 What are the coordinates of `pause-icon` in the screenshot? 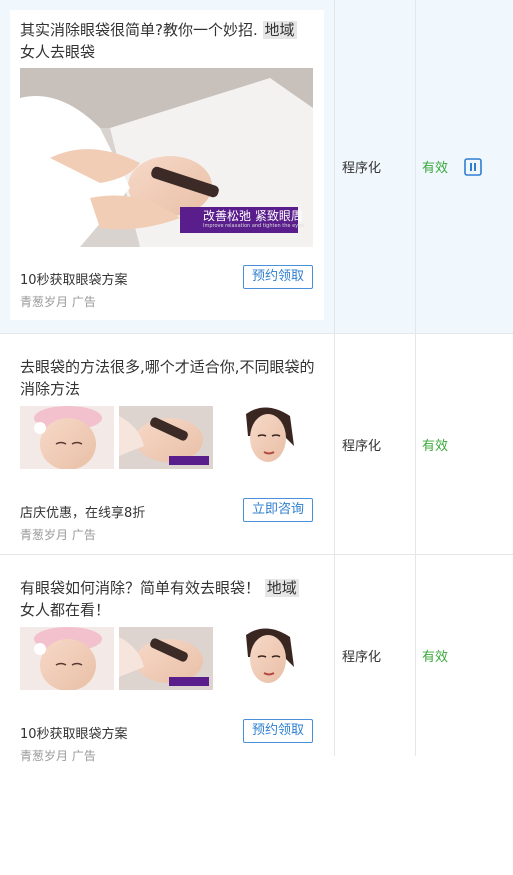 It's located at (473, 166).